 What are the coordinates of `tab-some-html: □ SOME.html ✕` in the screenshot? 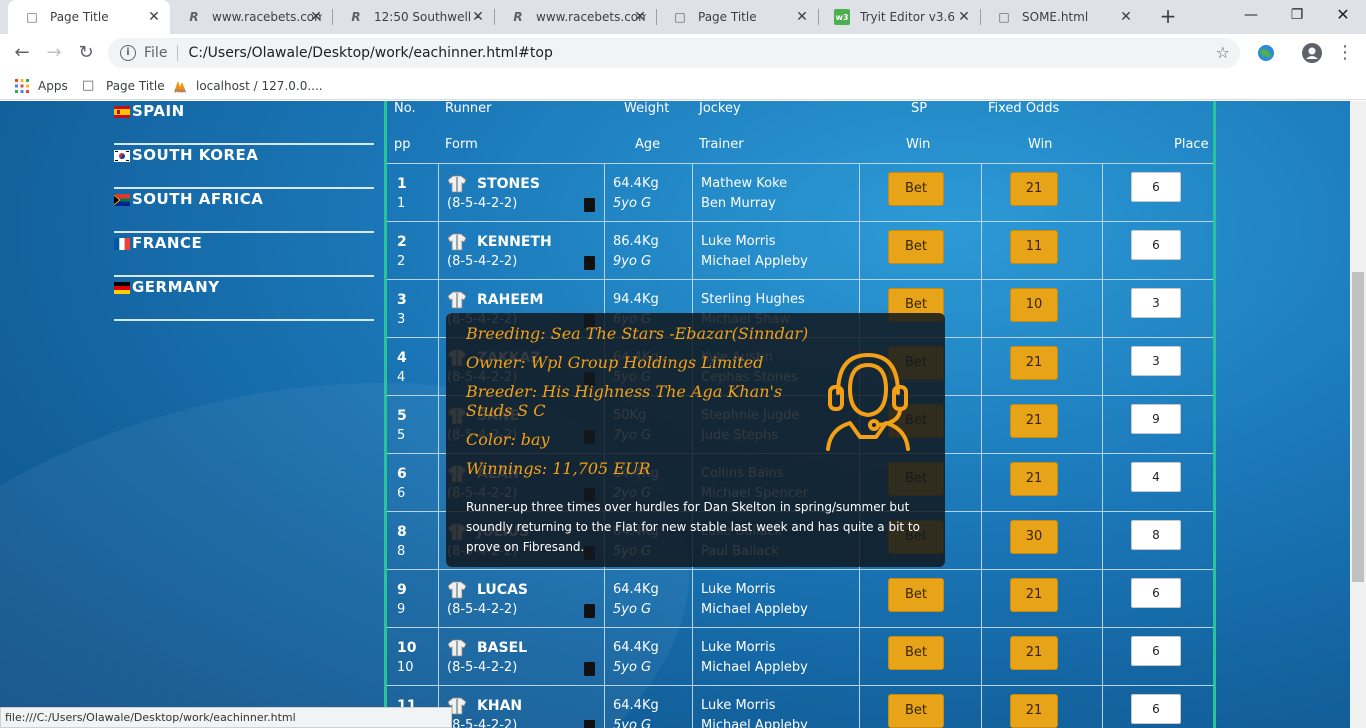 It's located at (1061, 17).